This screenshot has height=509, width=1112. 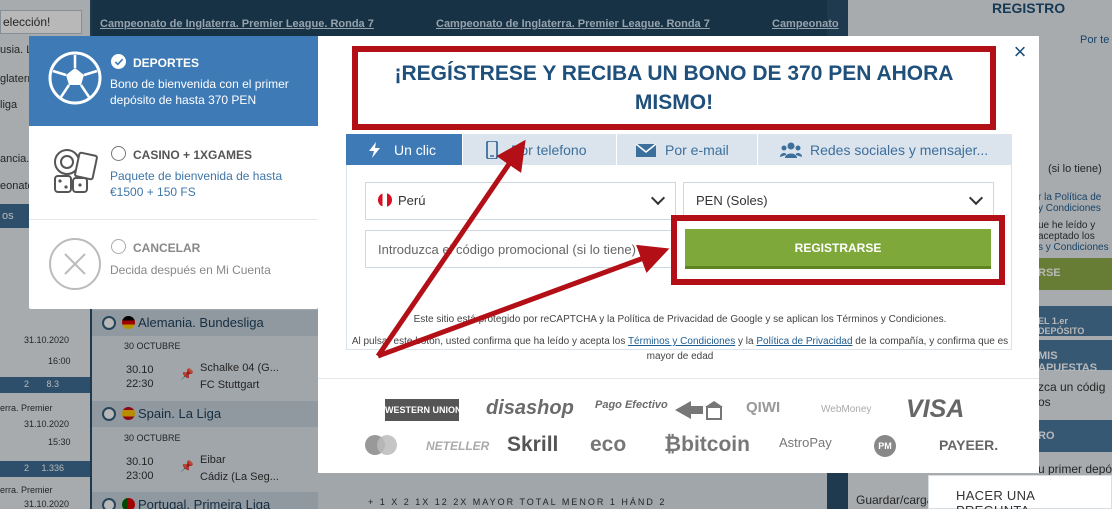 I want to click on bonus-description: Decida después en Mi Cuenta, so click(x=190, y=270).